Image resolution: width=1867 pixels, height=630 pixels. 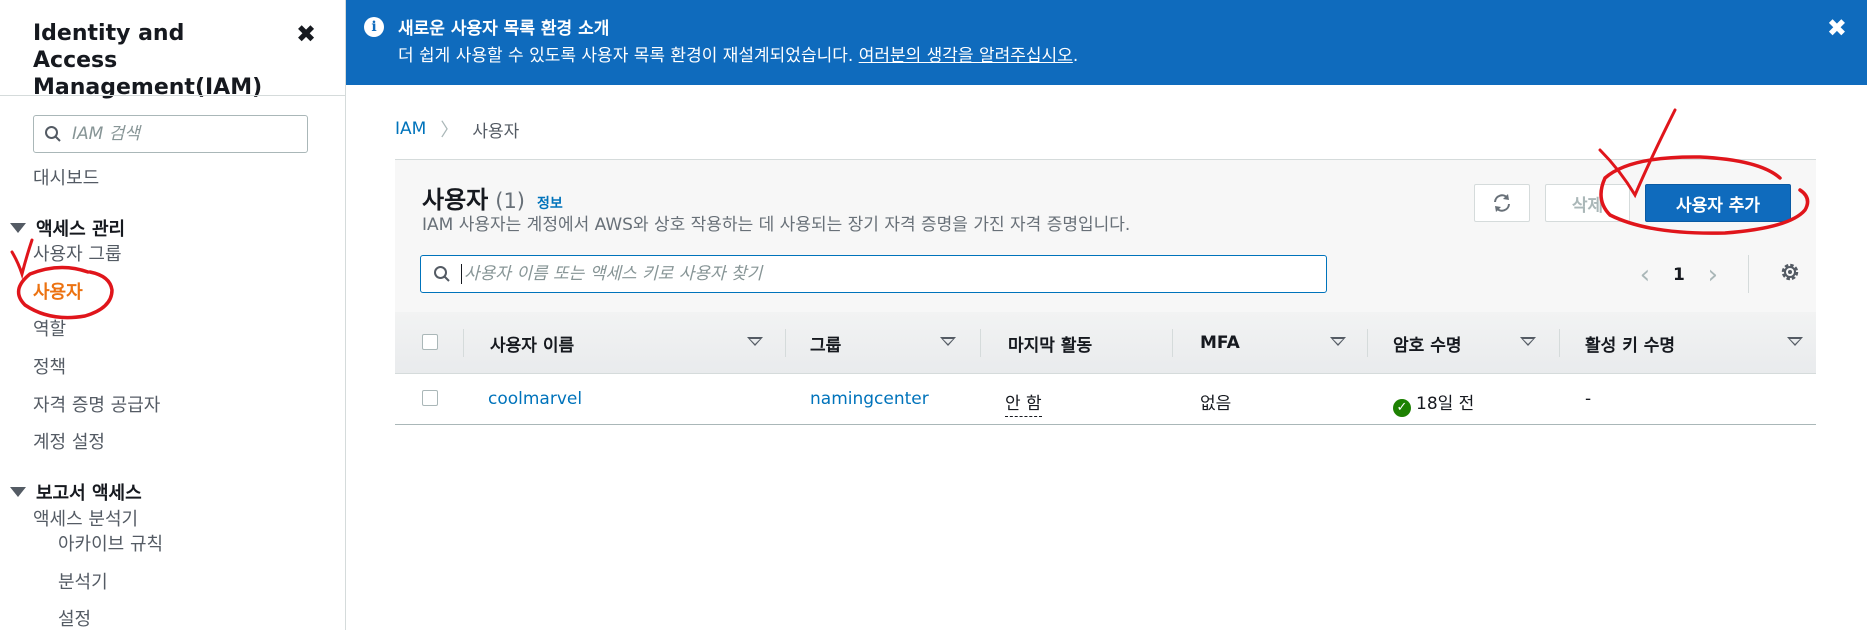 I want to click on column-header-mfa: MFA, so click(x=1220, y=343).